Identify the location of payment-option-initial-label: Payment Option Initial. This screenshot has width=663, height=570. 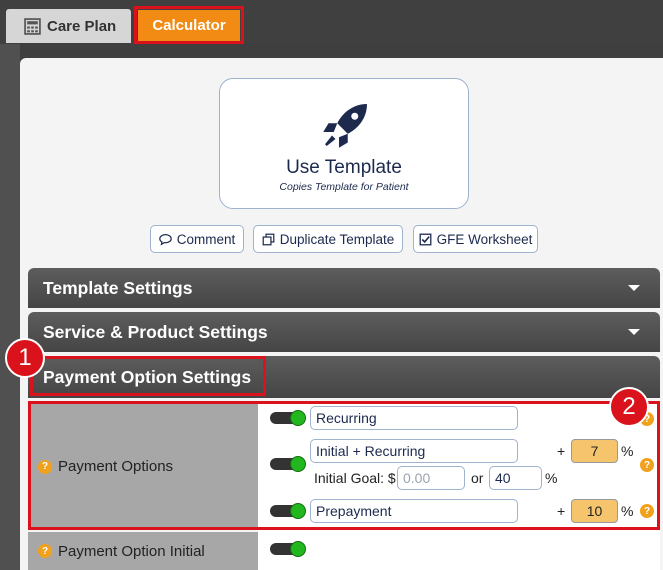
(131, 551).